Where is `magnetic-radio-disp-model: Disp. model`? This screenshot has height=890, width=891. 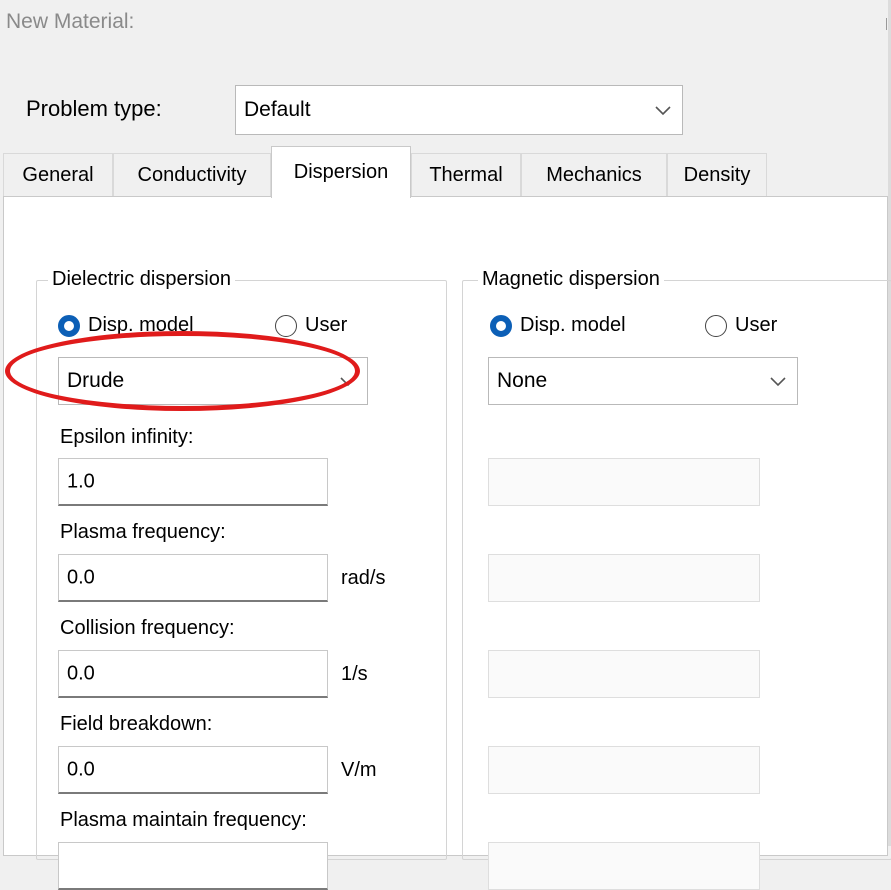
magnetic-radio-disp-model: Disp. model is located at coordinates (558, 325).